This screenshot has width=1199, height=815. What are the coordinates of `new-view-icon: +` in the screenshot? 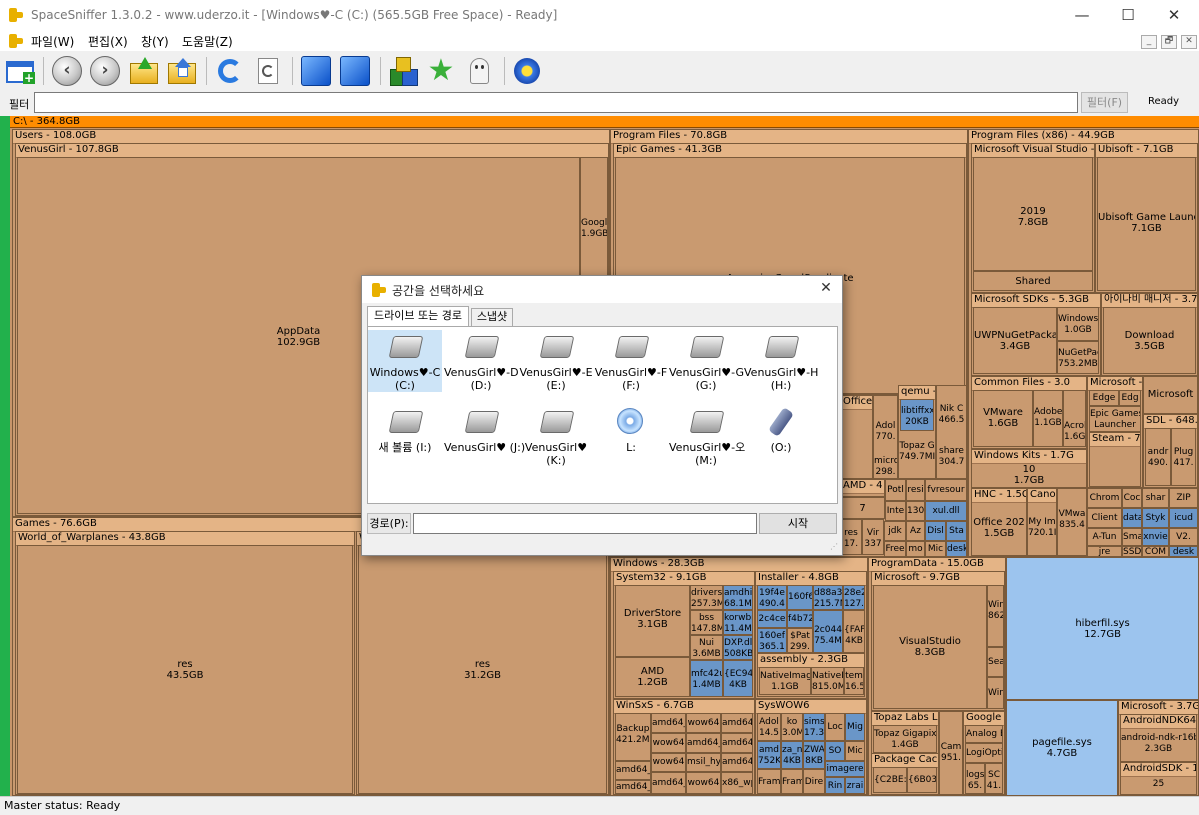 It's located at (20, 71).